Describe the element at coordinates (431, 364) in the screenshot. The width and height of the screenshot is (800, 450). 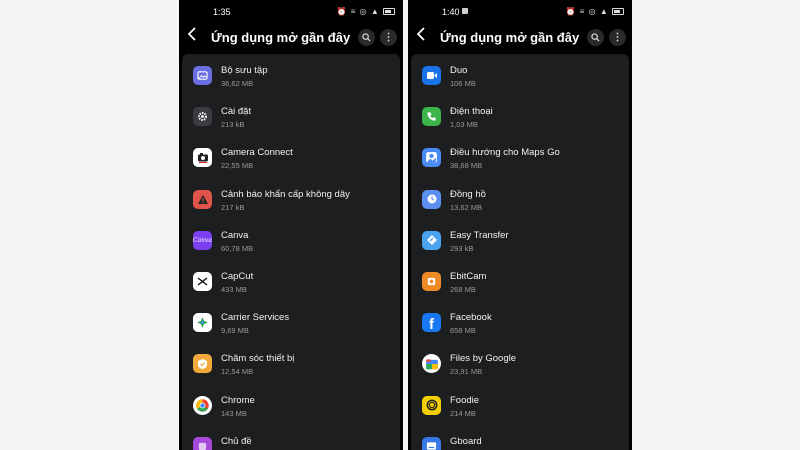
I see `files-icon` at that location.